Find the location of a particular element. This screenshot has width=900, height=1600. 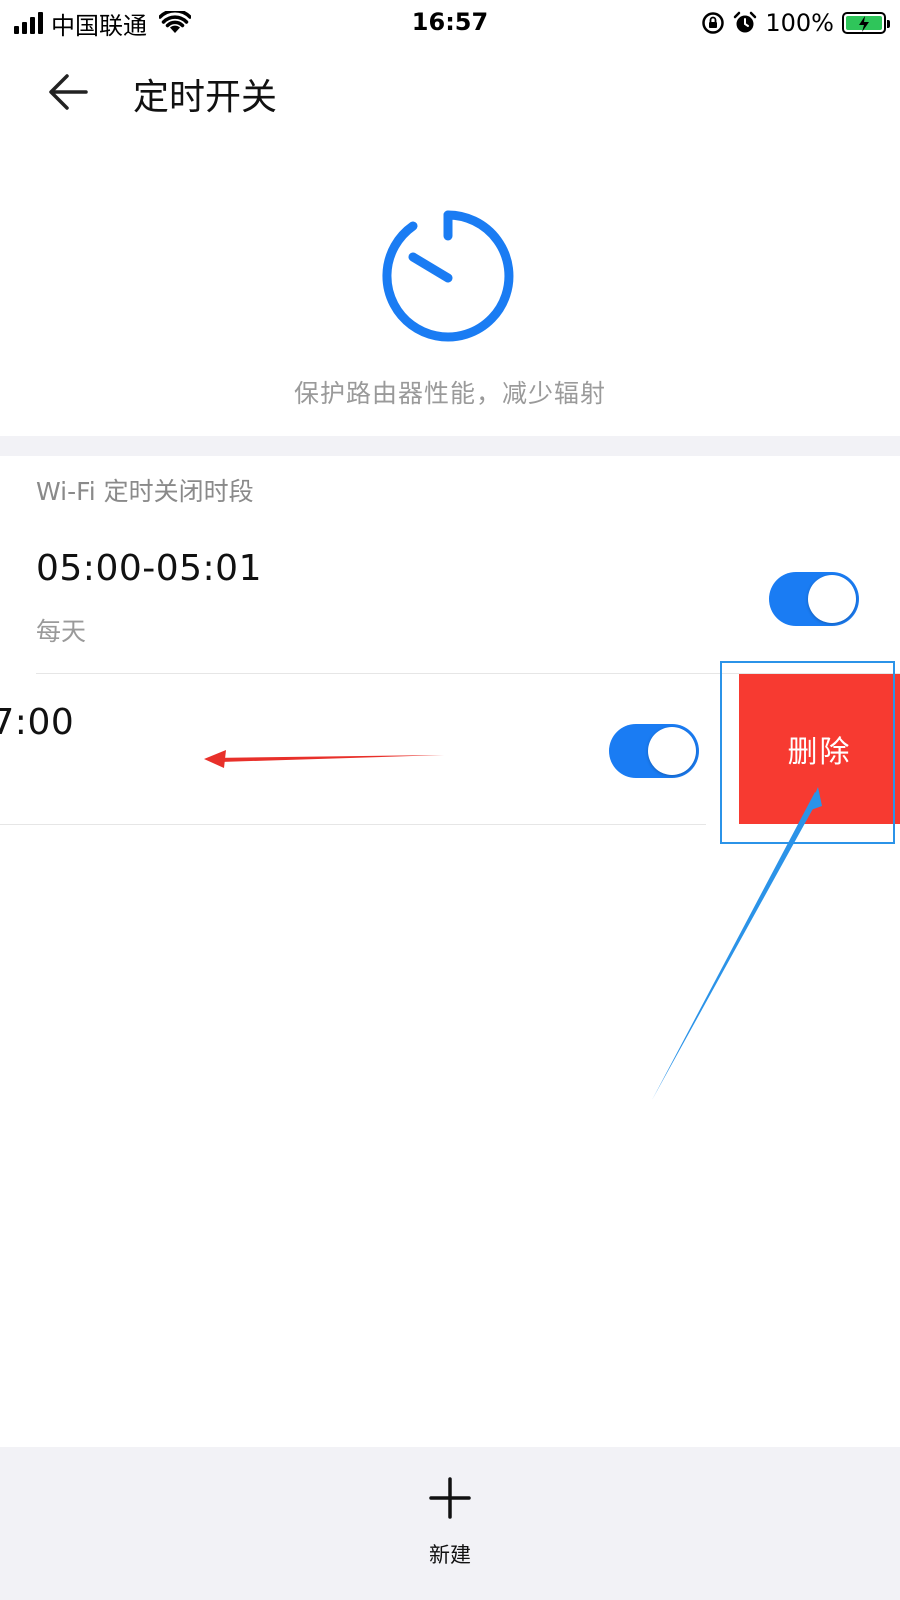

battery-percent: 100% is located at coordinates (799, 23).